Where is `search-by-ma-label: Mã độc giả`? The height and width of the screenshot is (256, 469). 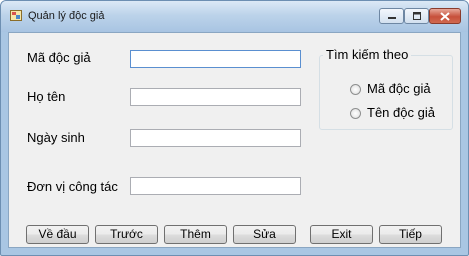
search-by-ma-label: Mã độc giả is located at coordinates (399, 88).